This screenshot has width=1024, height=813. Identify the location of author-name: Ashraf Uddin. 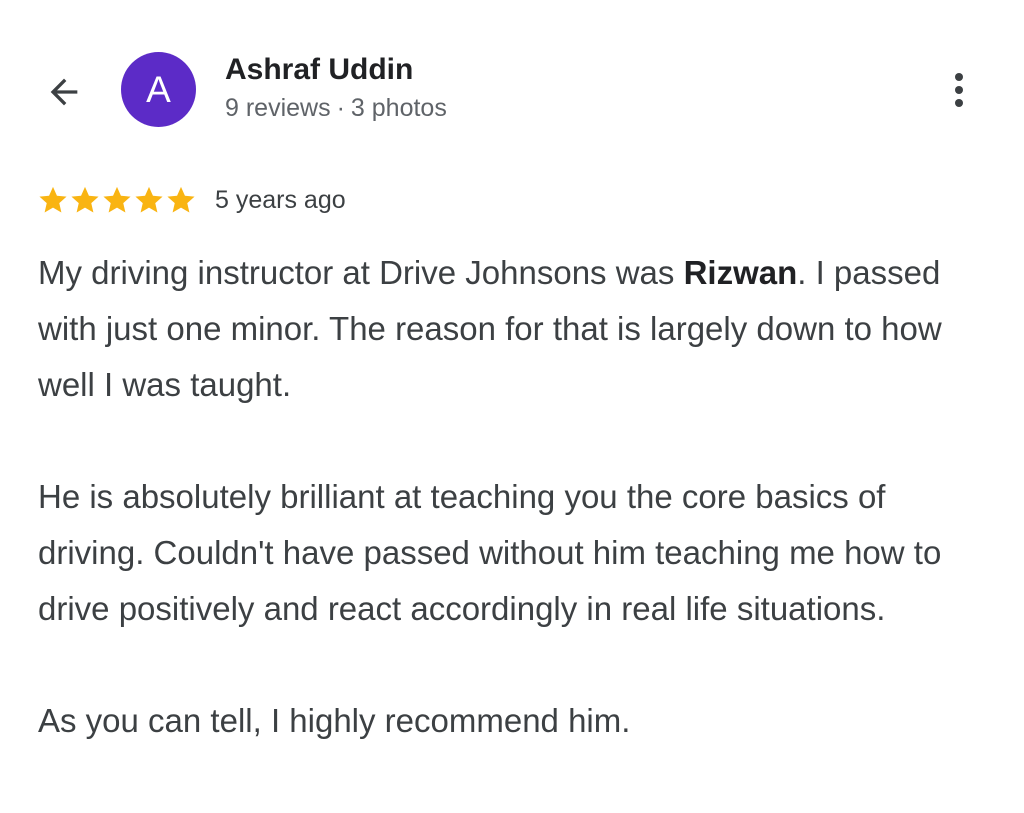
(319, 70).